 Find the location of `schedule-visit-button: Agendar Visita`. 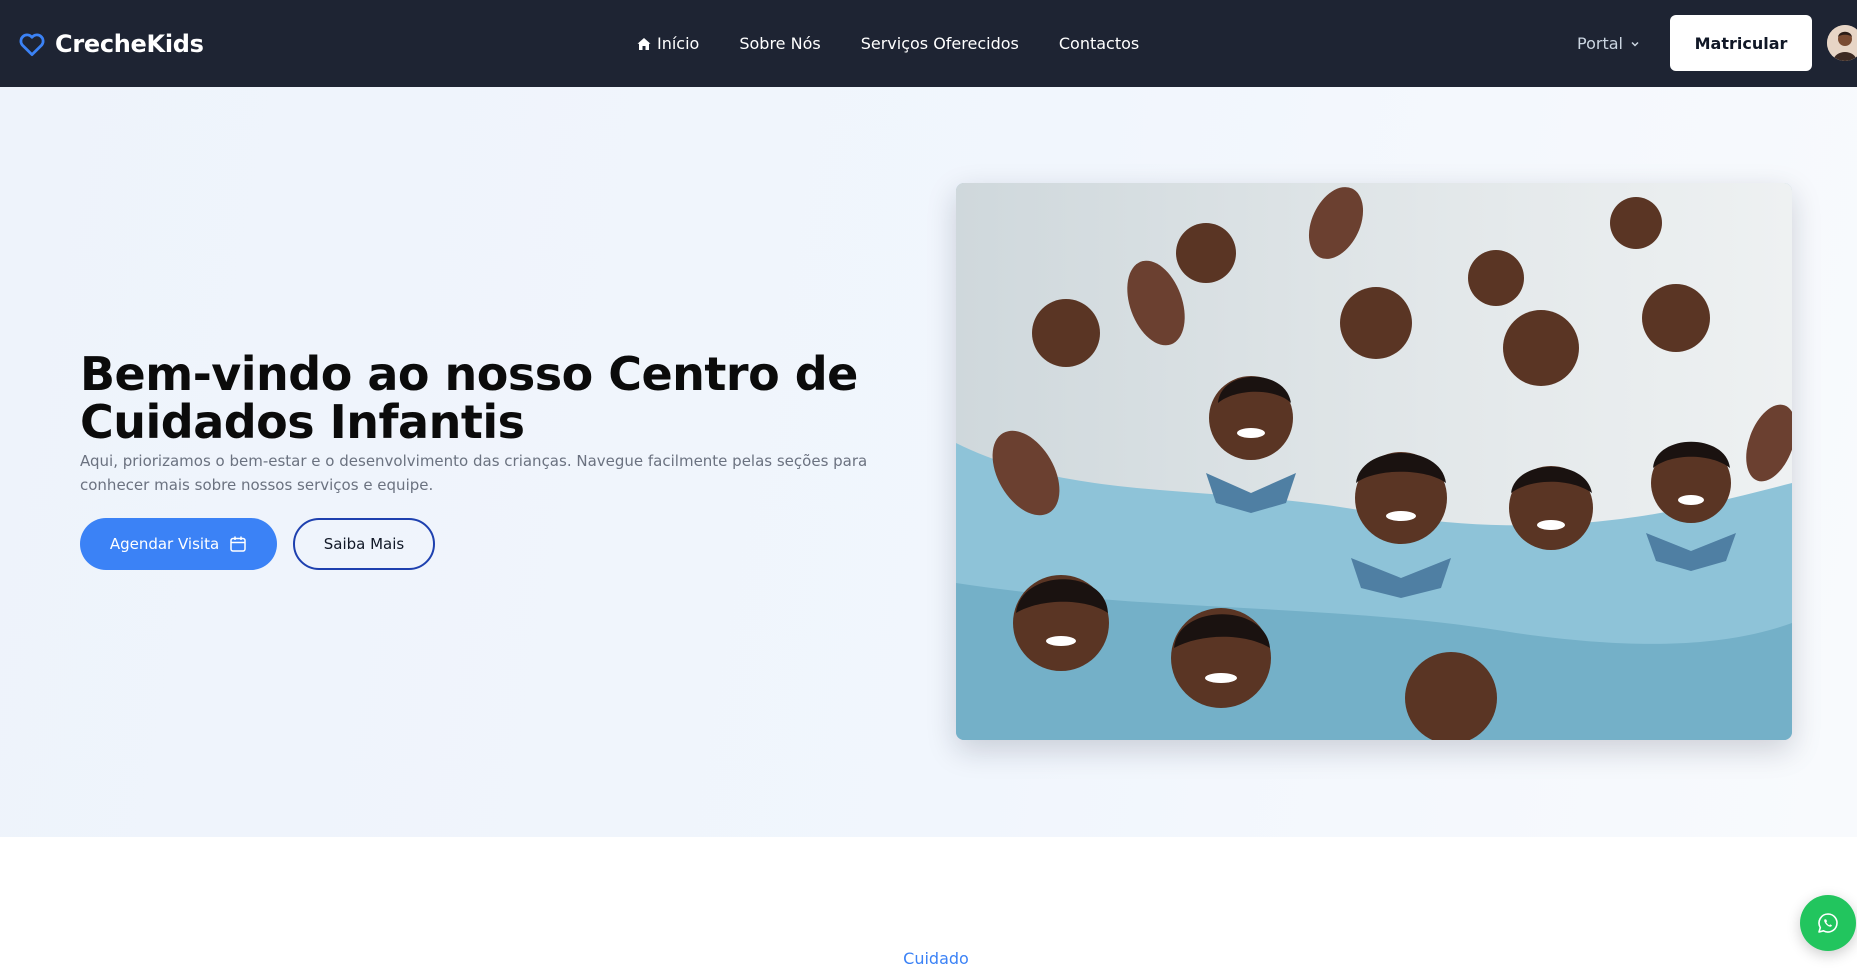

schedule-visit-button: Agendar Visita is located at coordinates (178, 544).